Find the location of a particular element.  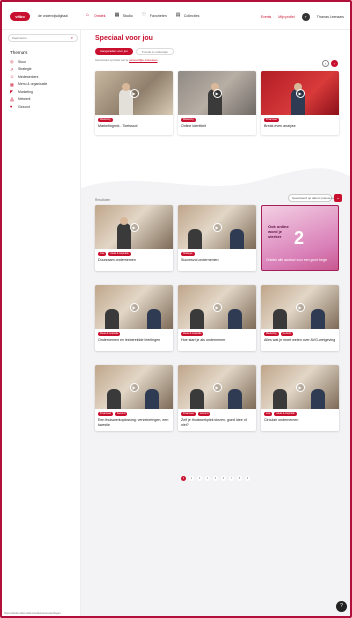

sidebar-item-stuur: ◎ Stuur is located at coordinates (28, 62).